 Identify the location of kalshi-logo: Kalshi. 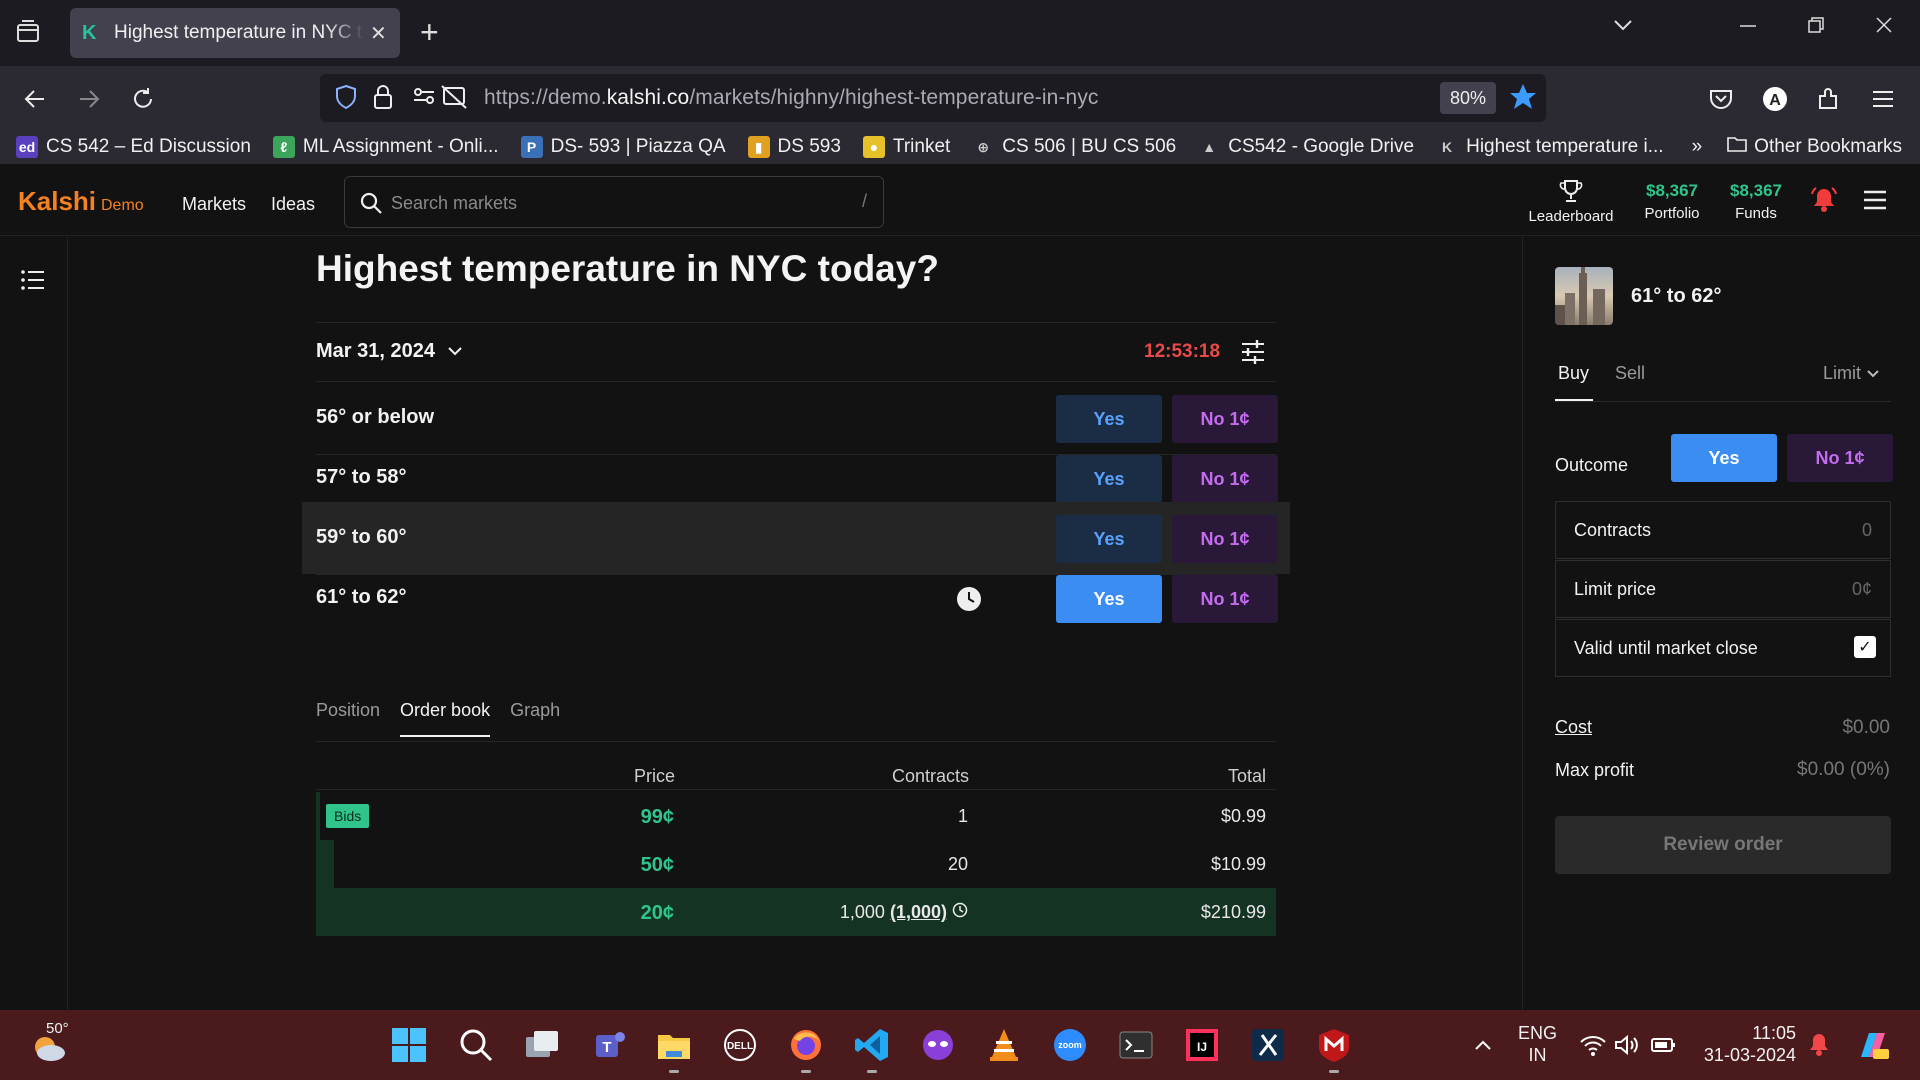
(57, 201).